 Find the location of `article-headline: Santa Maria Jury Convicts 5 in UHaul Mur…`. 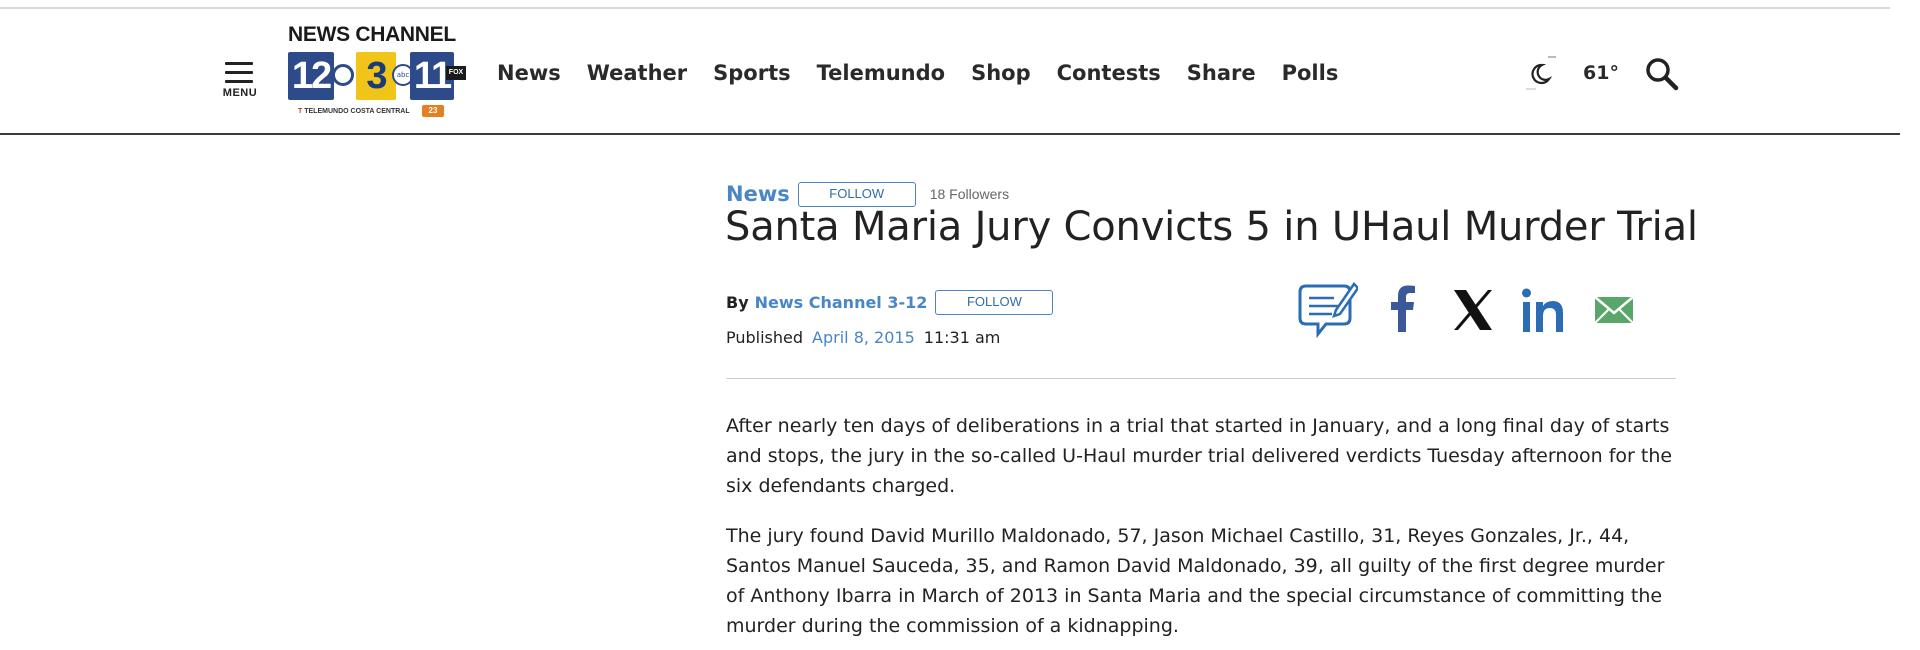

article-headline: Santa Maria Jury Convicts 5 in UHaul Mur… is located at coordinates (1211, 227).